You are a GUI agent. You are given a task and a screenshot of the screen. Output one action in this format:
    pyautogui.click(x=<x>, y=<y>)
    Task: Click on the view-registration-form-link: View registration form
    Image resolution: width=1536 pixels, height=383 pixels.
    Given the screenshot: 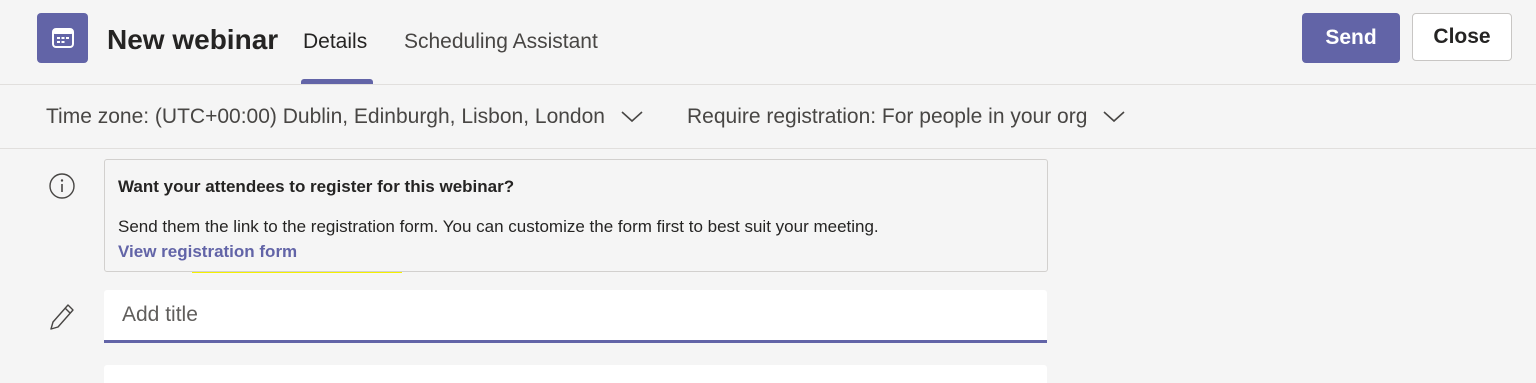 What is the action you would take?
    pyautogui.click(x=207, y=251)
    